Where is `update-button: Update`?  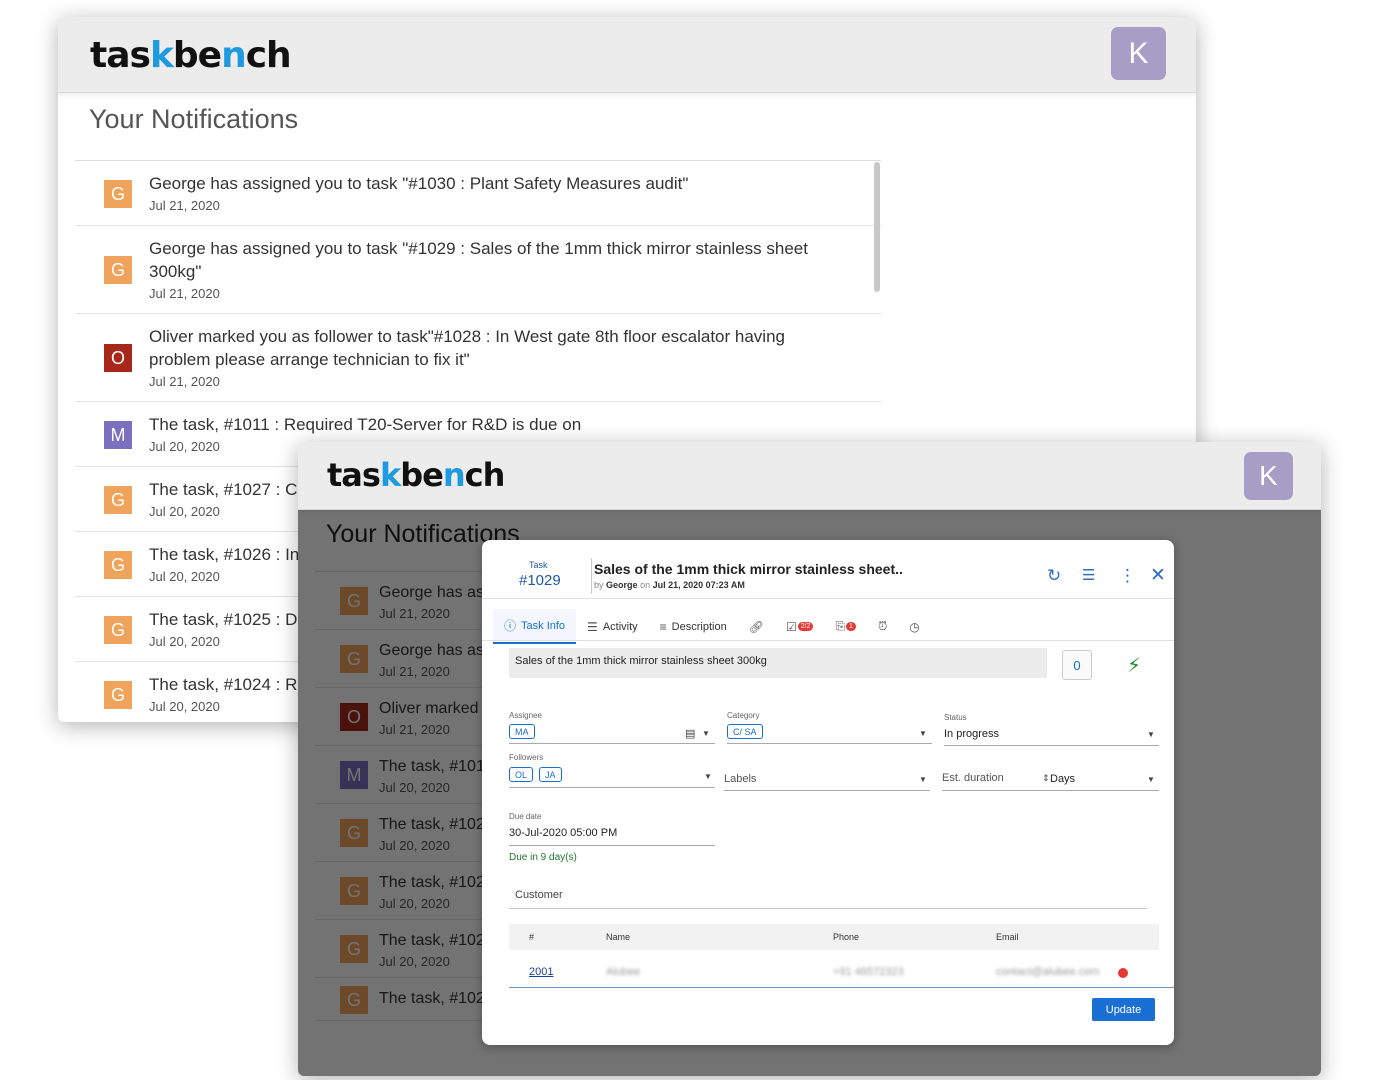 update-button: Update is located at coordinates (1123, 1009).